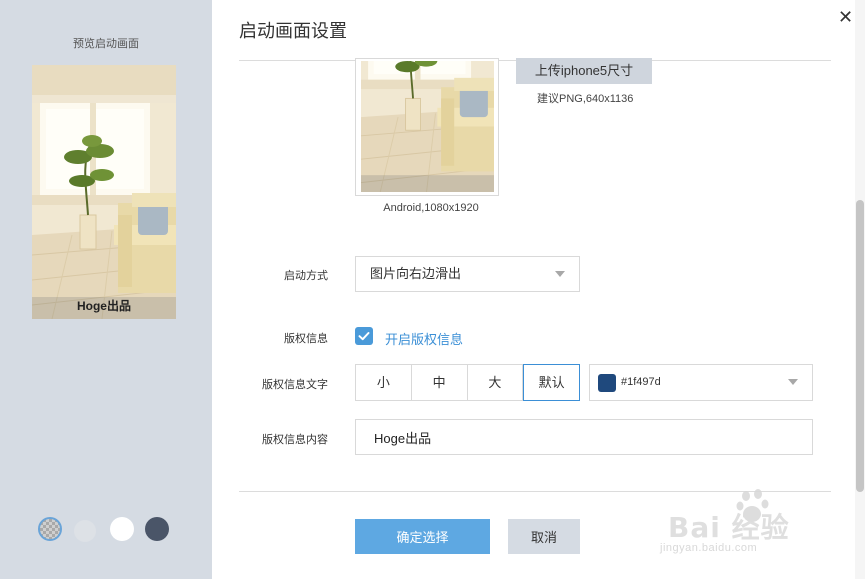  Describe the element at coordinates (122, 529) in the screenshot. I see `swatch-white` at that location.